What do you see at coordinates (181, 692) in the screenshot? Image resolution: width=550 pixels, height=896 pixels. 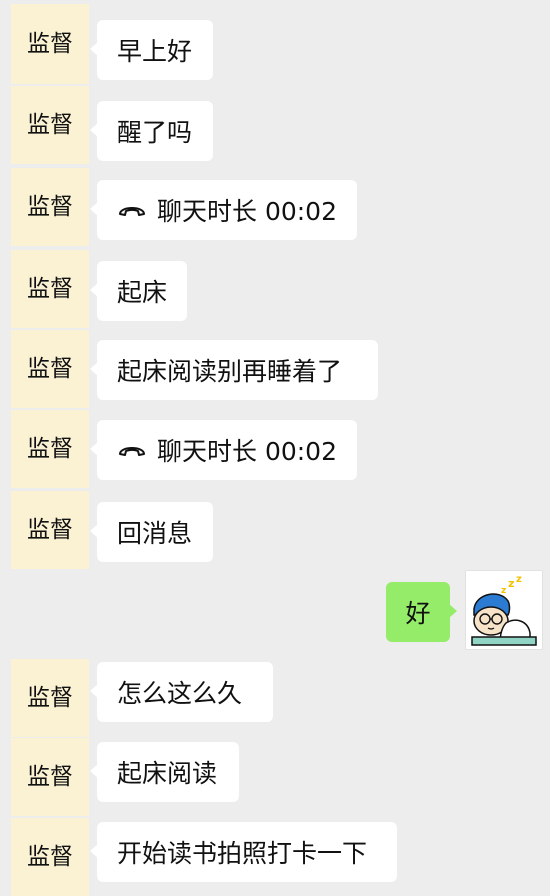 I see `message-bubble: 怎么这么久` at bounding box center [181, 692].